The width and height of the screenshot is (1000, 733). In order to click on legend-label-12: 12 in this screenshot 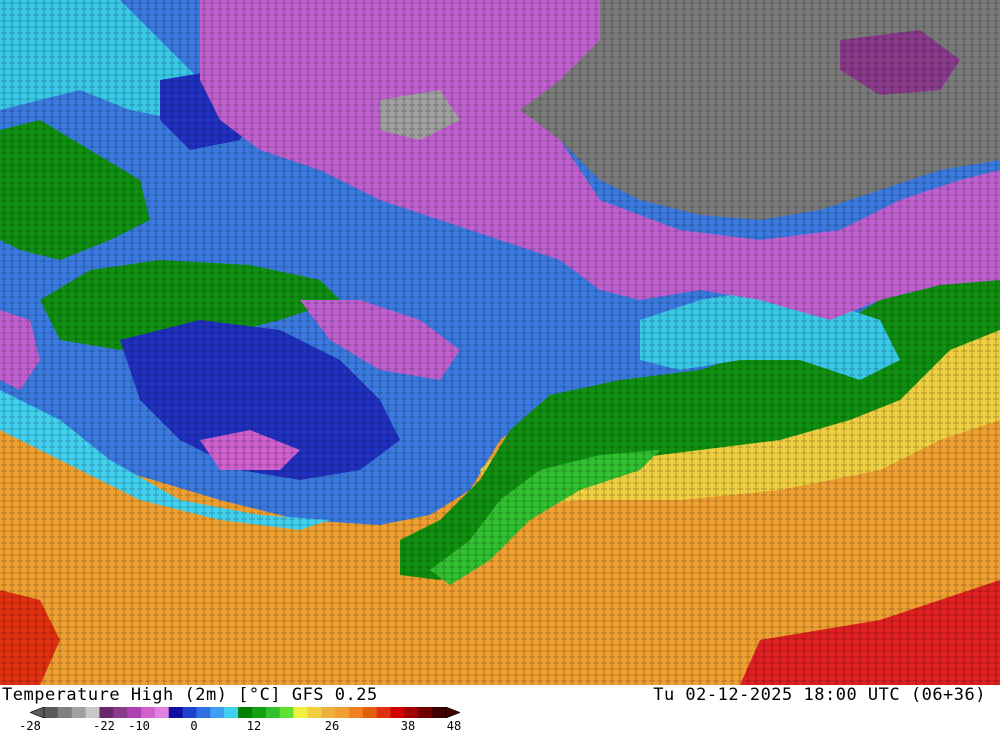, I will do `click(254, 726)`.